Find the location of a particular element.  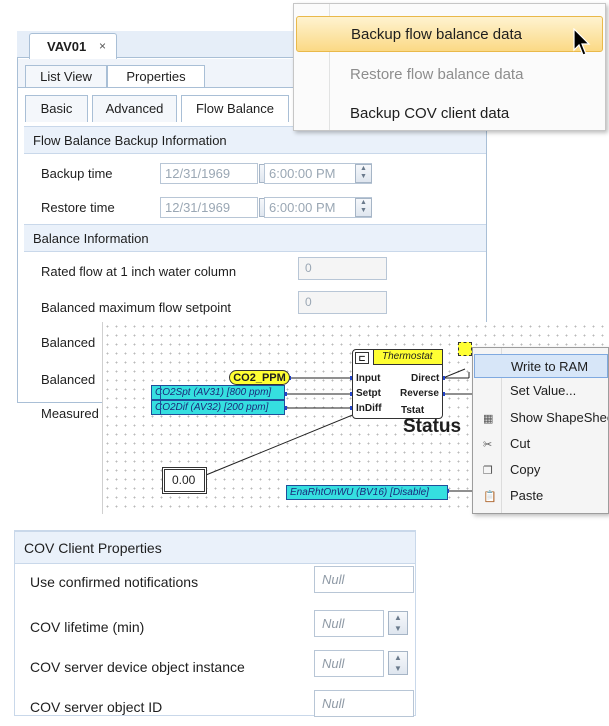

menu-item-show-shapesheet: ▦ Show ShapeSheet is located at coordinates (541, 418).